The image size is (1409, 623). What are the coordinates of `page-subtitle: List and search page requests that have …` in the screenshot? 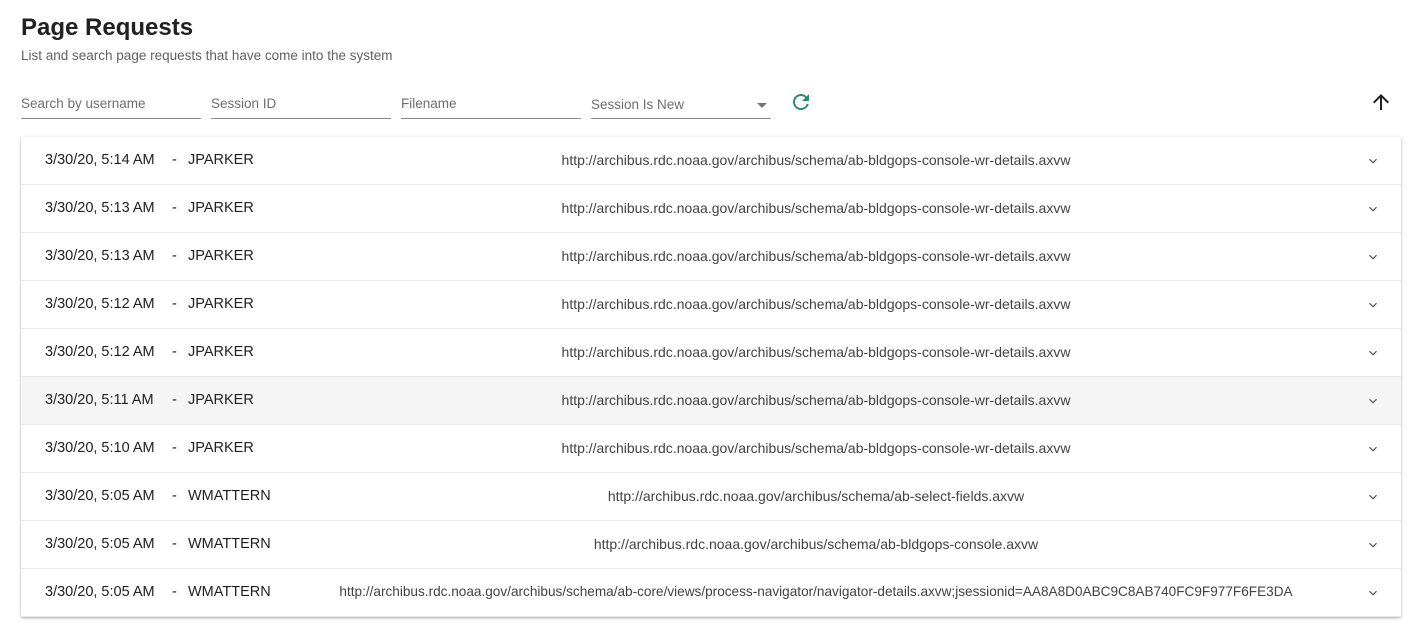 It's located at (207, 55).